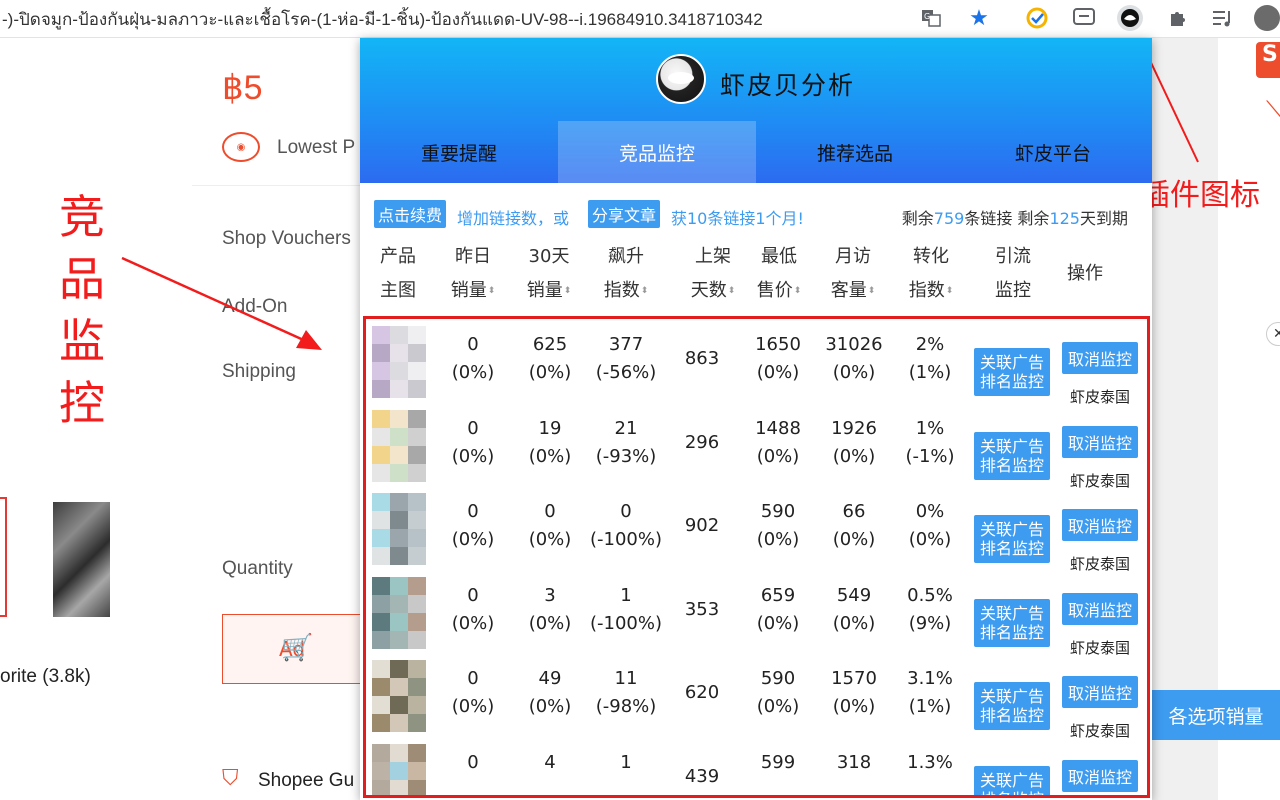  What do you see at coordinates (927, 16) in the screenshot?
I see `svg-text: G` at bounding box center [927, 16].